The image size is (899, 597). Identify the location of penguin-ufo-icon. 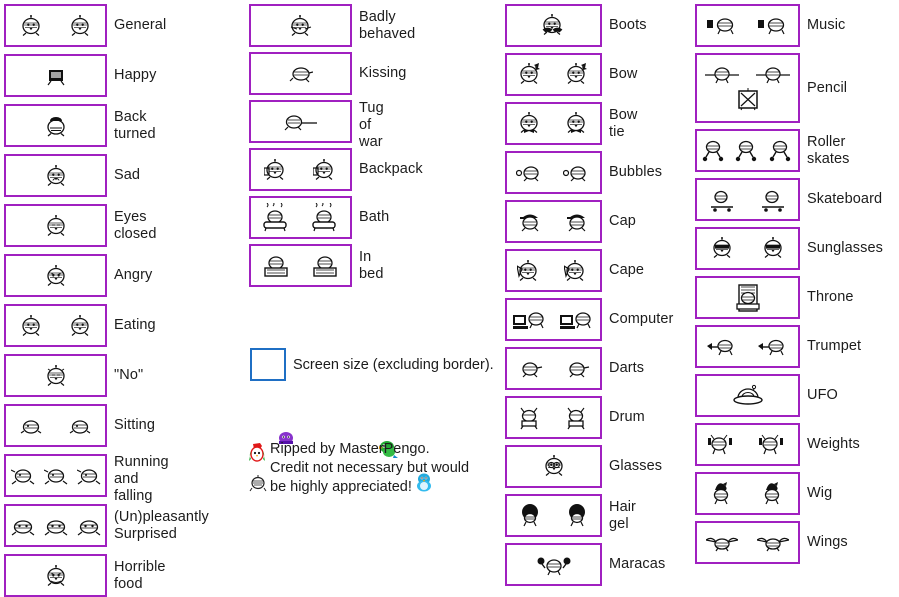
(748, 396).